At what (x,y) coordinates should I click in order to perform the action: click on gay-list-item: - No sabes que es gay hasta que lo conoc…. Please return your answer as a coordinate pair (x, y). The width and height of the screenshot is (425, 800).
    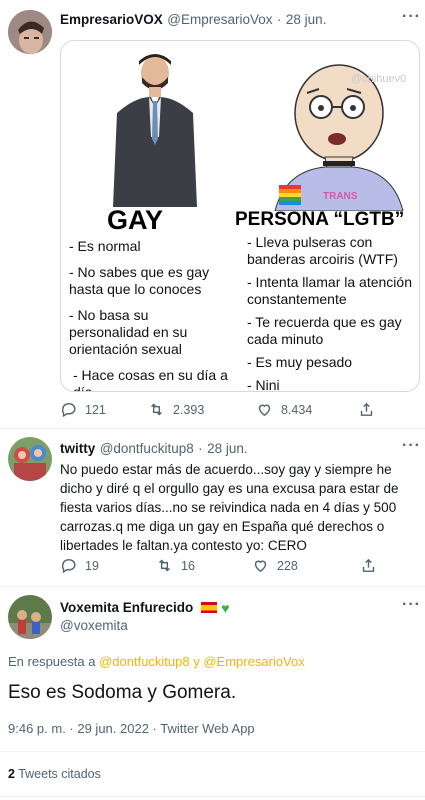
    Looking at the image, I should click on (139, 280).